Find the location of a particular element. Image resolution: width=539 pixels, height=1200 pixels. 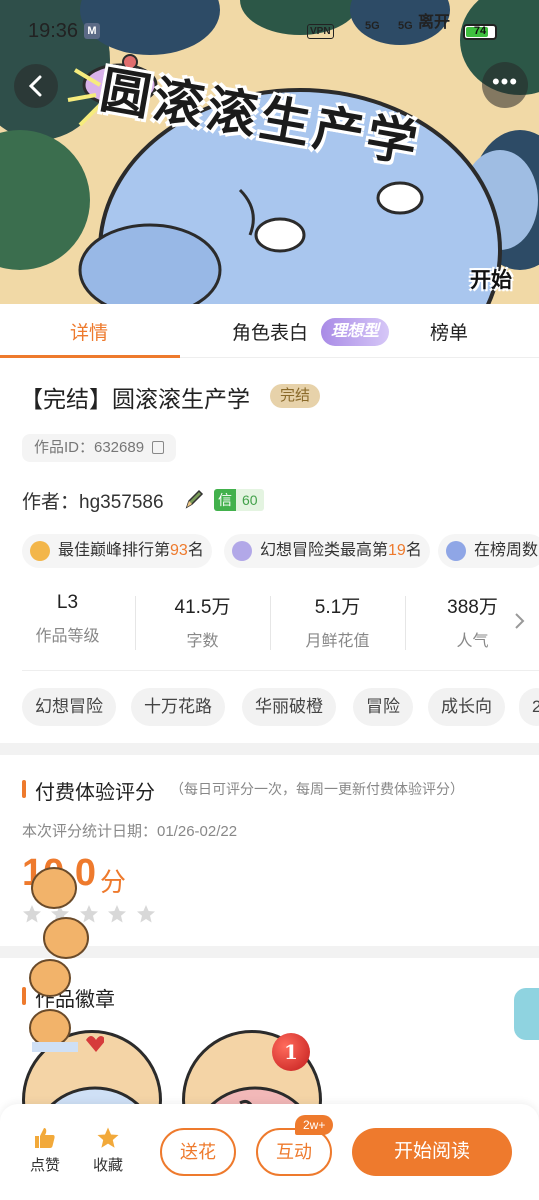

collect-button: 收藏 is located at coordinates (108, 1150).